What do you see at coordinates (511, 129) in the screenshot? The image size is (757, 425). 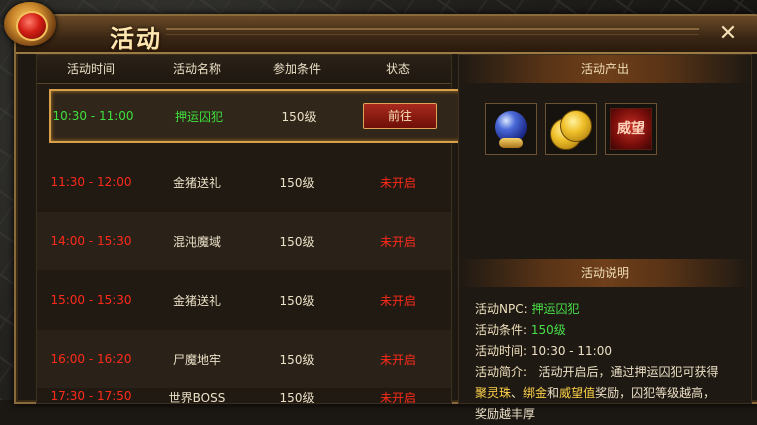 I see `spirit-orb-icon` at bounding box center [511, 129].